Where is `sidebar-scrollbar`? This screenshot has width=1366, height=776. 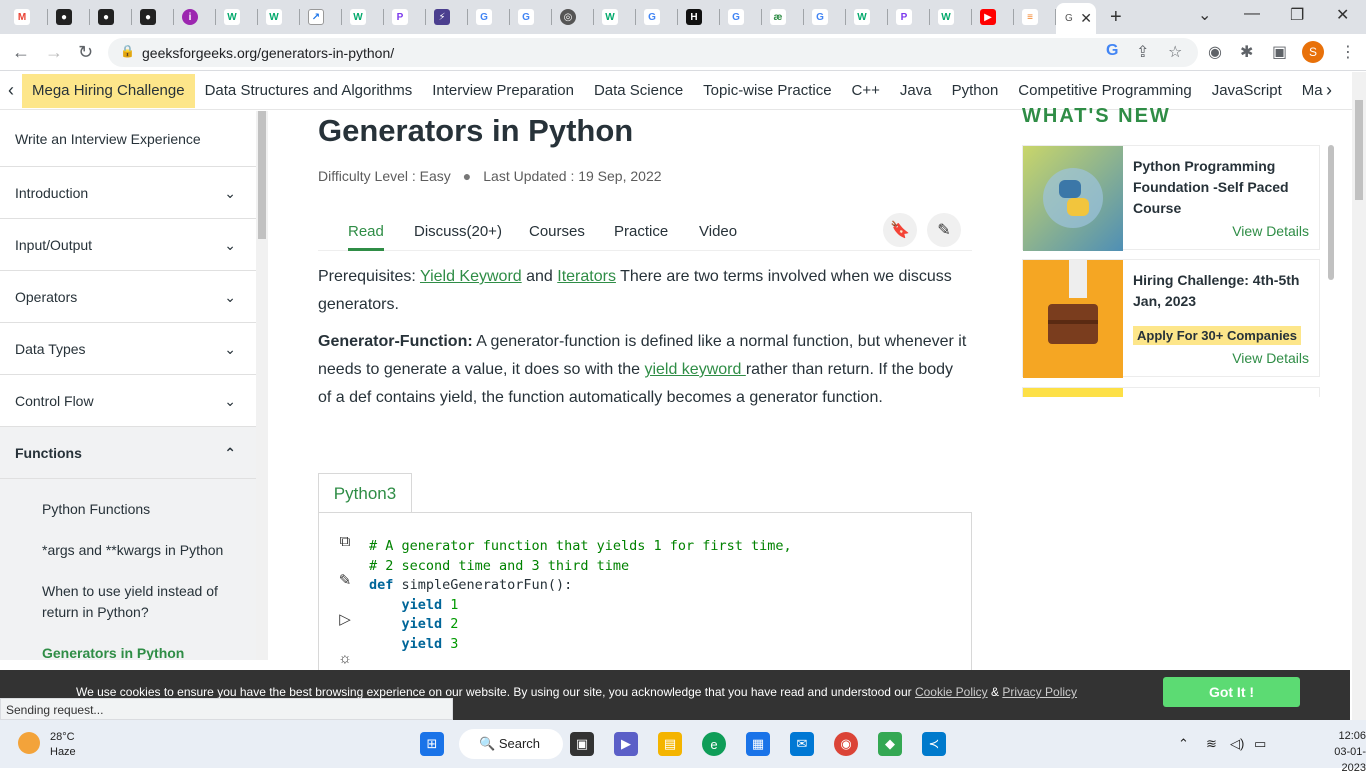
sidebar-scrollbar is located at coordinates (262, 385).